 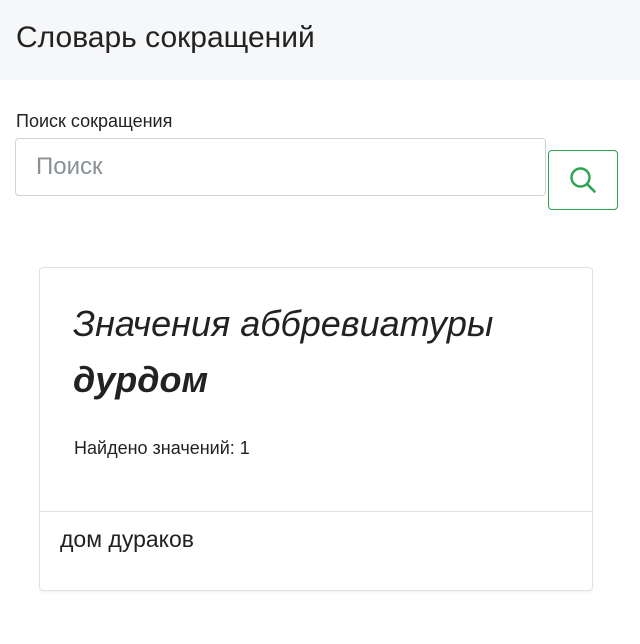 What do you see at coordinates (316, 539) in the screenshot?
I see `meanings-list: дом дураков` at bounding box center [316, 539].